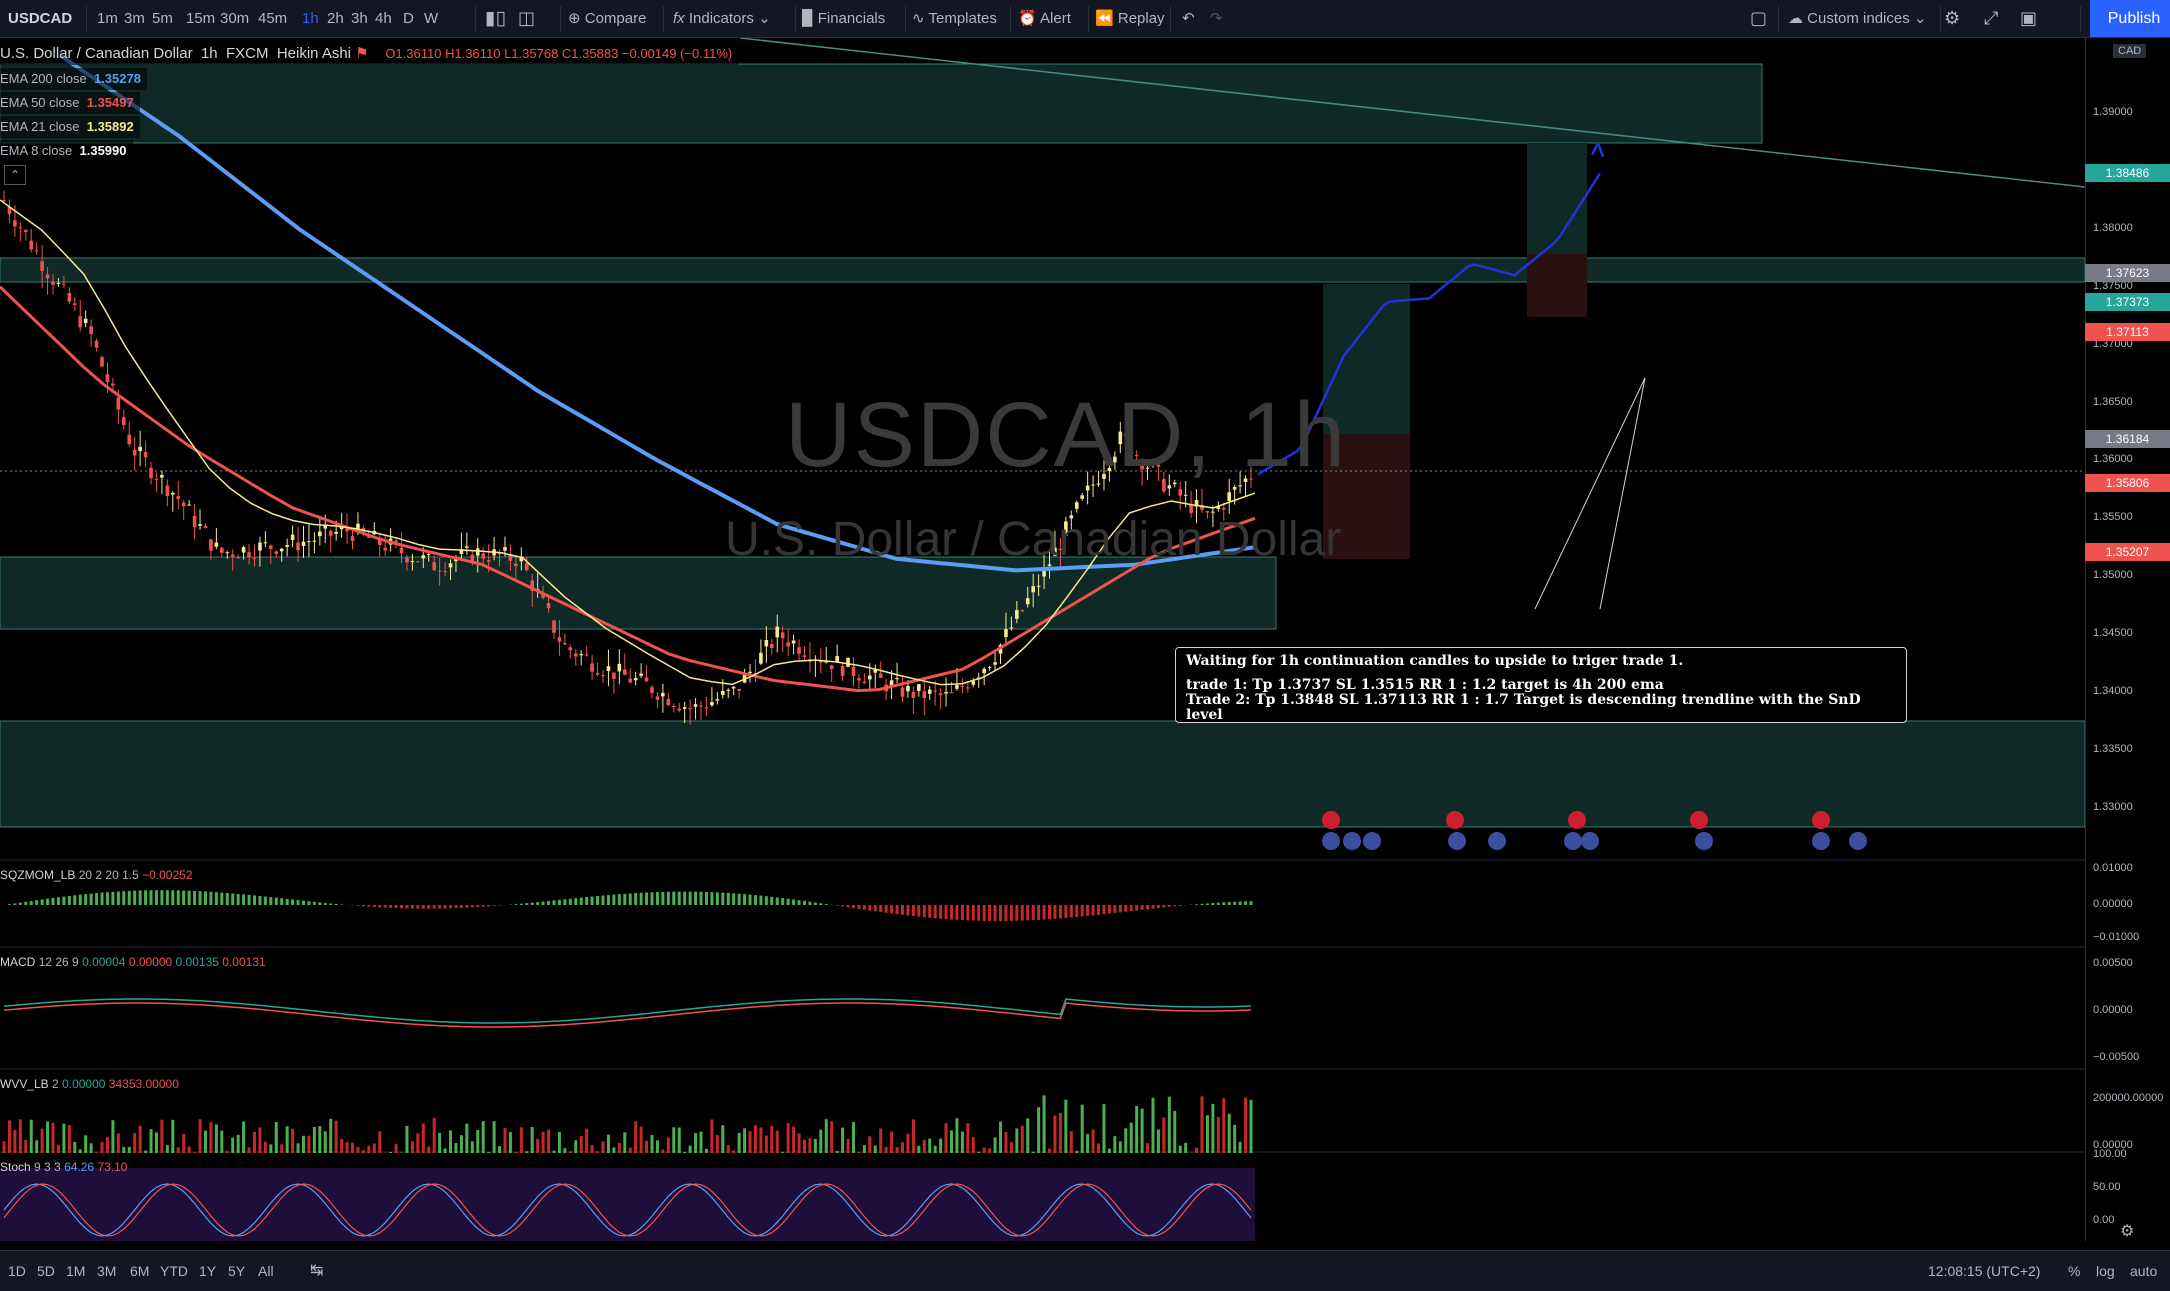  What do you see at coordinates (2127, 1231) in the screenshot?
I see `axis-settings-icon: ⚙` at bounding box center [2127, 1231].